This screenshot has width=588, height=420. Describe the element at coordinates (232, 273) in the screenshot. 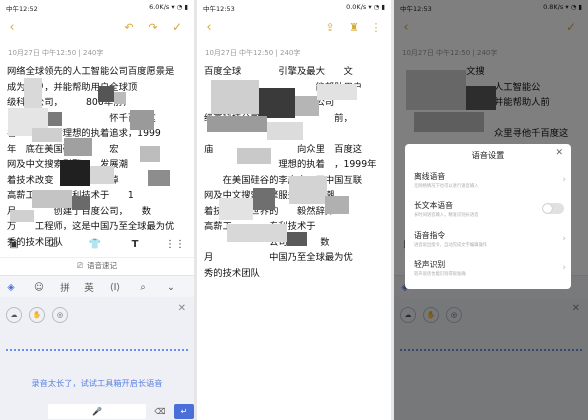

I see `note-line: 秀的技术团队` at that location.